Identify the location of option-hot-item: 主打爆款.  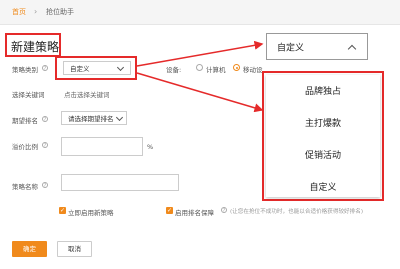
(323, 122).